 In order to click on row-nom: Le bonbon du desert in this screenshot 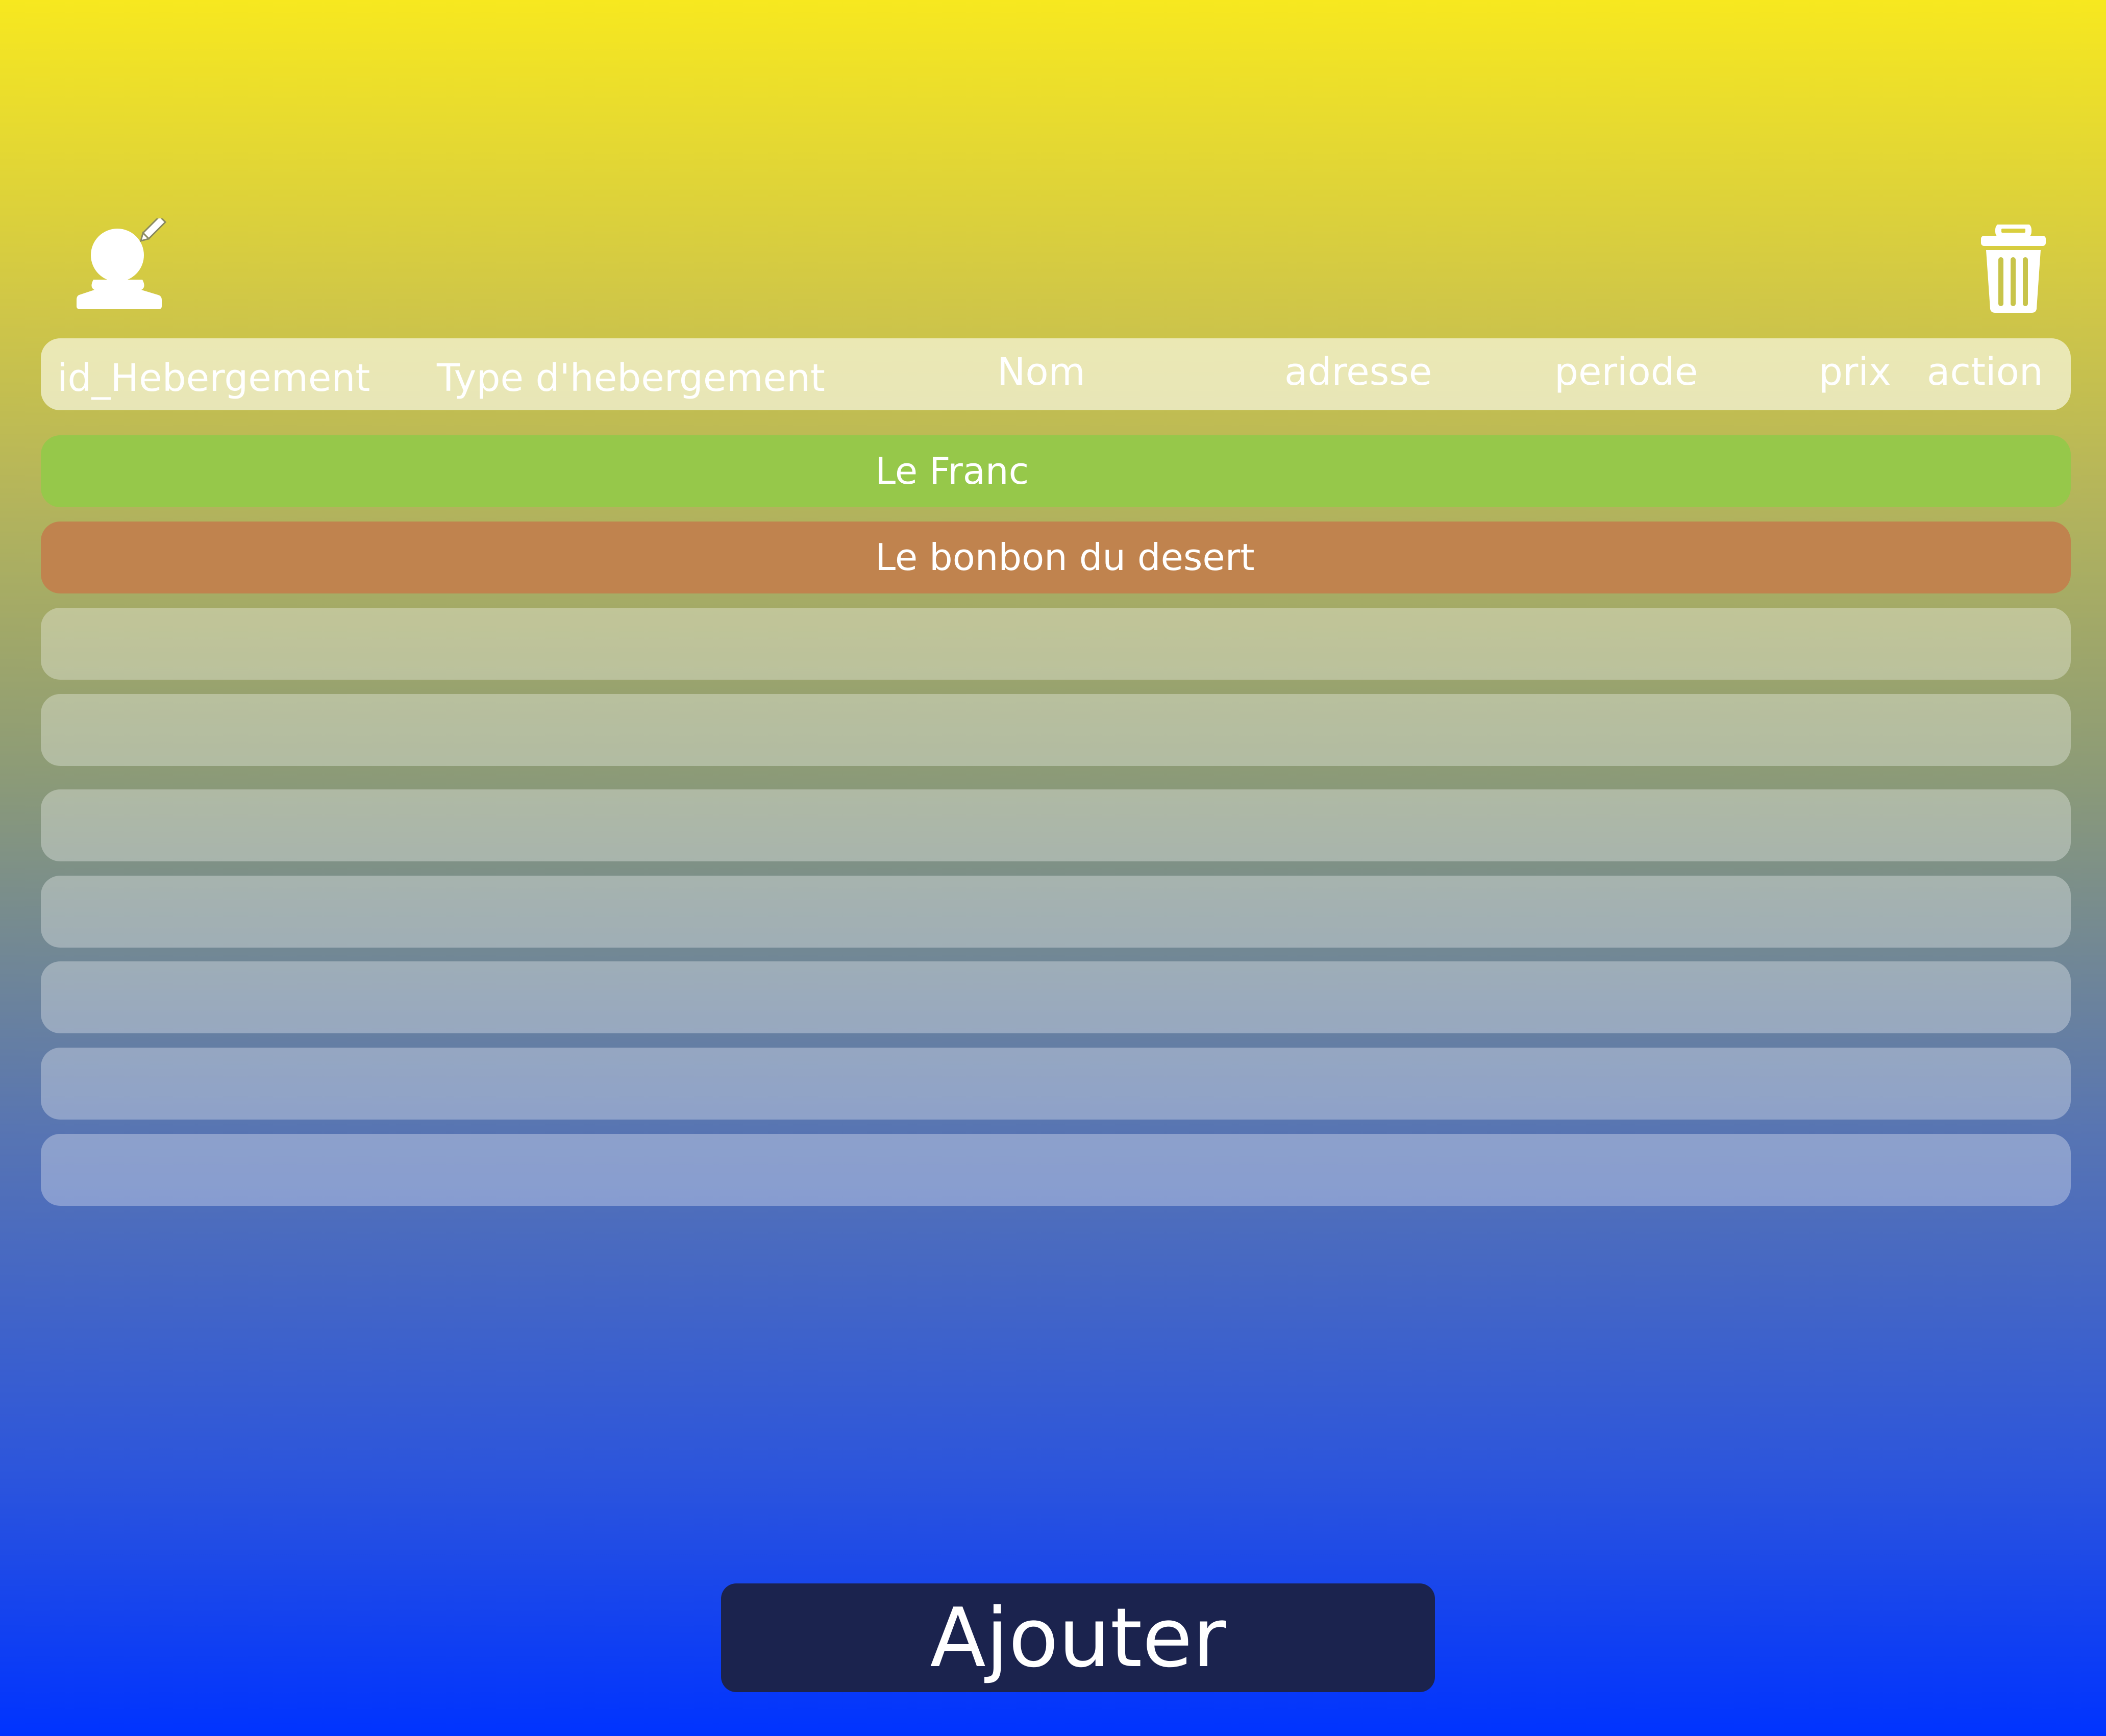, I will do `click(1065, 558)`.